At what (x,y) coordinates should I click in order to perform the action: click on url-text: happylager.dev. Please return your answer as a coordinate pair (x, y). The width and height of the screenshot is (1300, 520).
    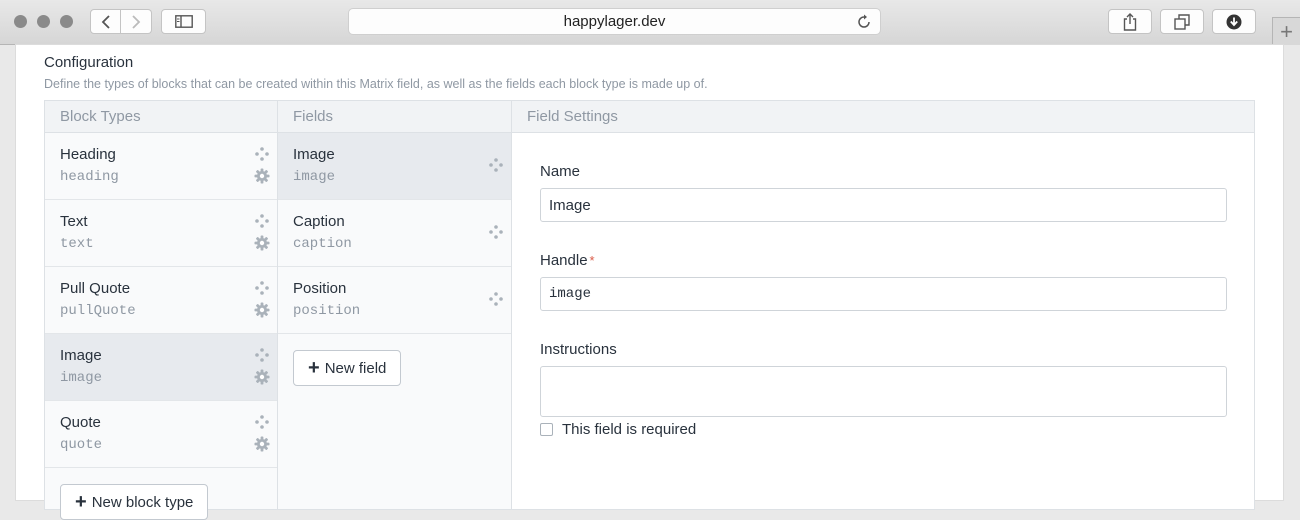
    Looking at the image, I should click on (614, 21).